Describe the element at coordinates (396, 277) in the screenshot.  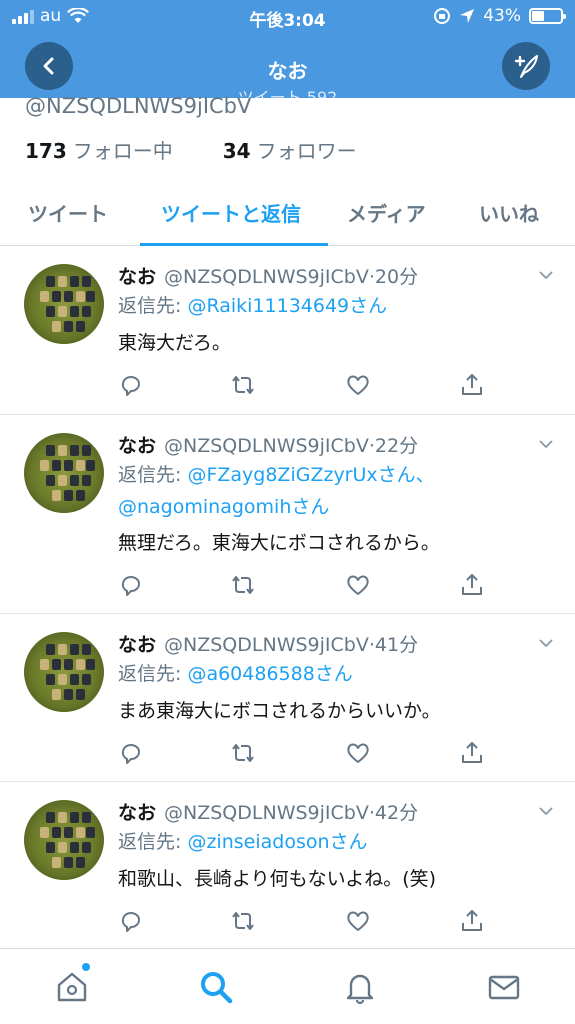
I see `tweet-time: 20分` at that location.